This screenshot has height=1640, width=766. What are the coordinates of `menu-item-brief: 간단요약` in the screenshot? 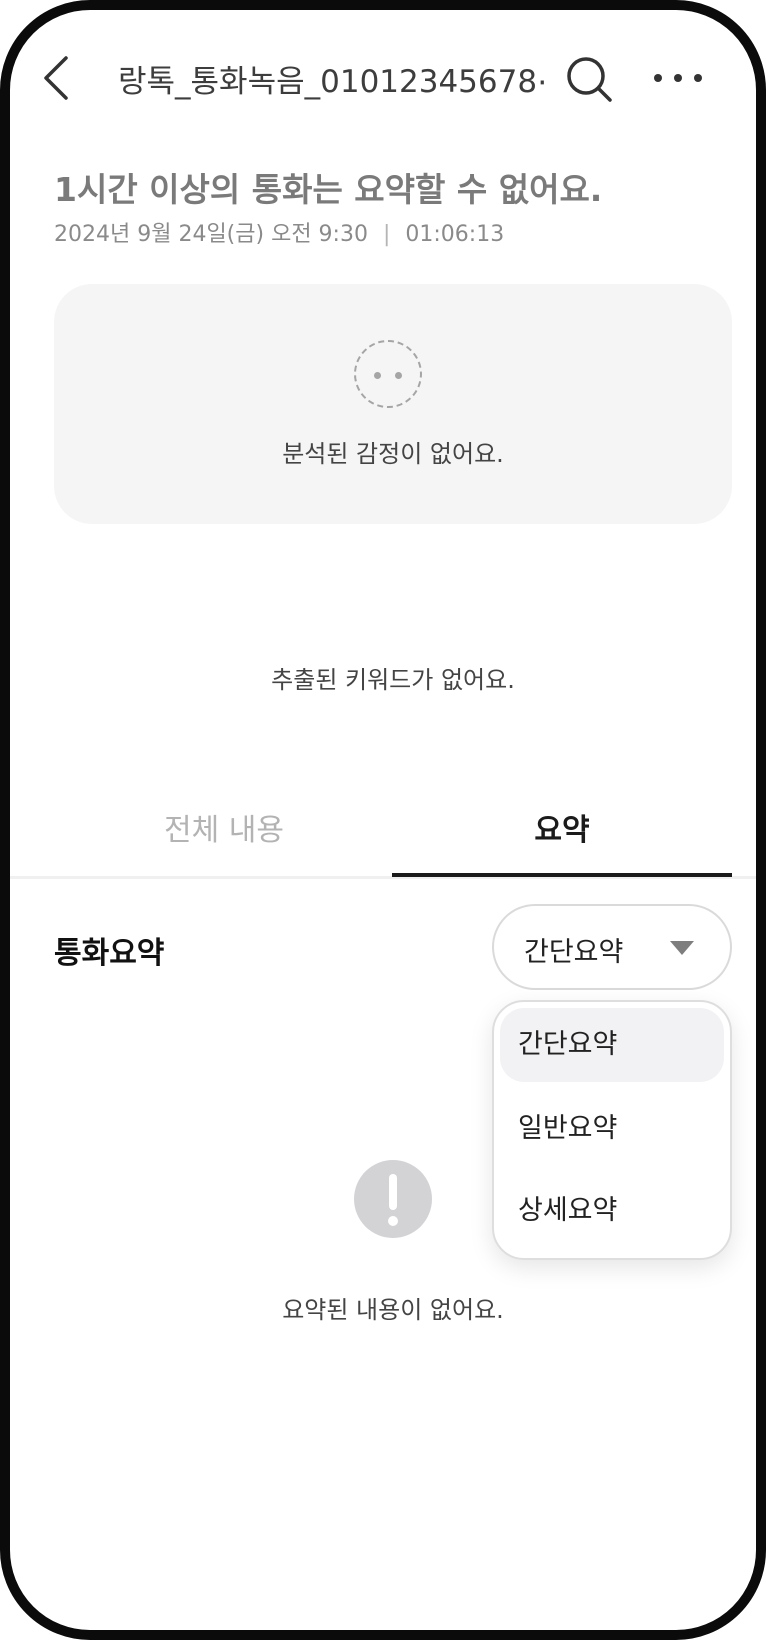 It's located at (612, 1045).